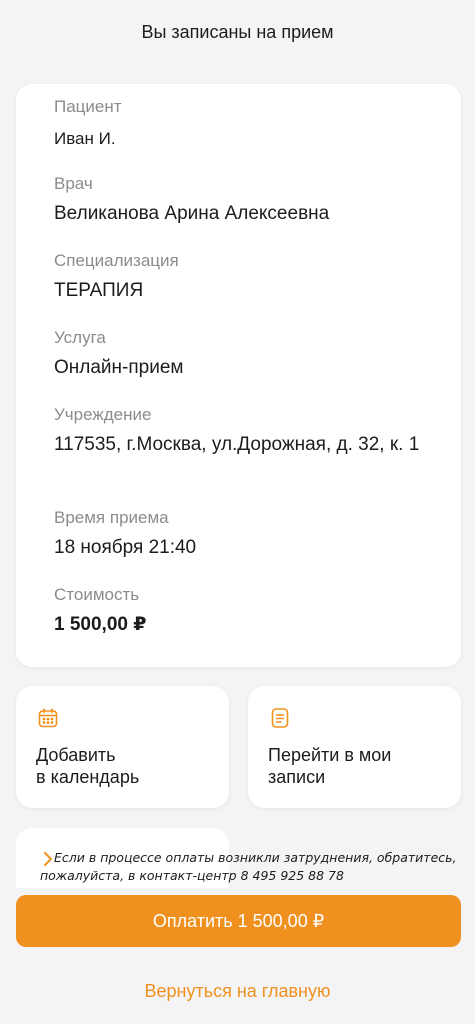 The height and width of the screenshot is (1024, 475). I want to click on cost-label: Стоимость, so click(97, 594).